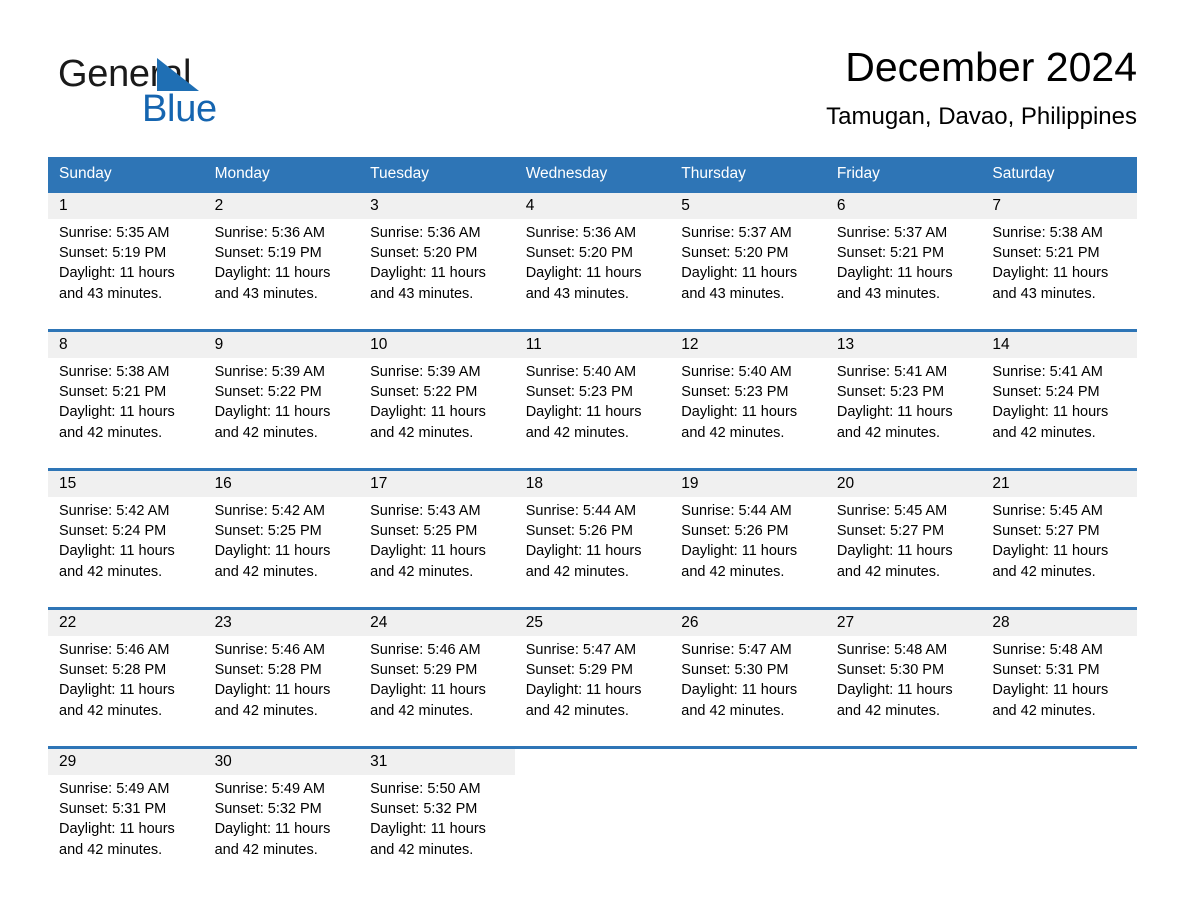 Image resolution: width=1188 pixels, height=918 pixels. What do you see at coordinates (566, 173) in the screenshot?
I see `weekday-wednesday: Wednesday` at bounding box center [566, 173].